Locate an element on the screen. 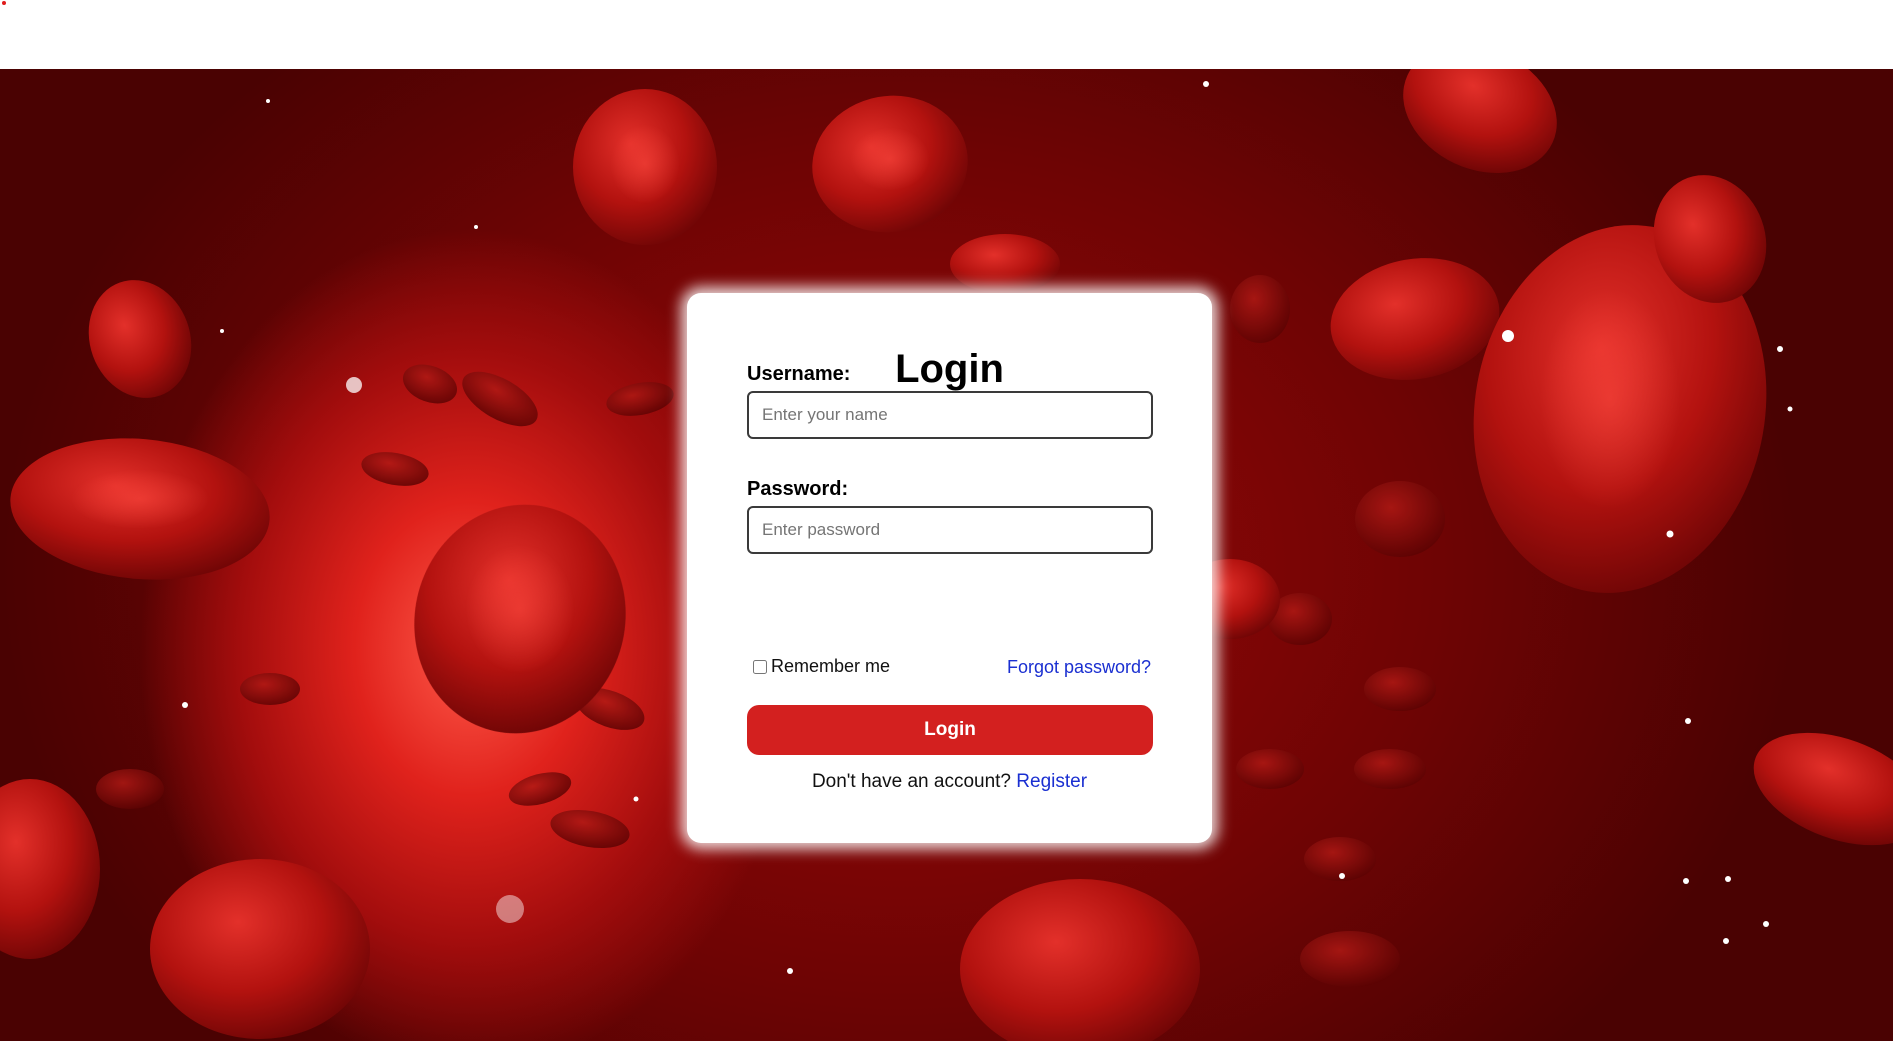 This screenshot has width=1893, height=1041. login-button: Login is located at coordinates (950, 730).